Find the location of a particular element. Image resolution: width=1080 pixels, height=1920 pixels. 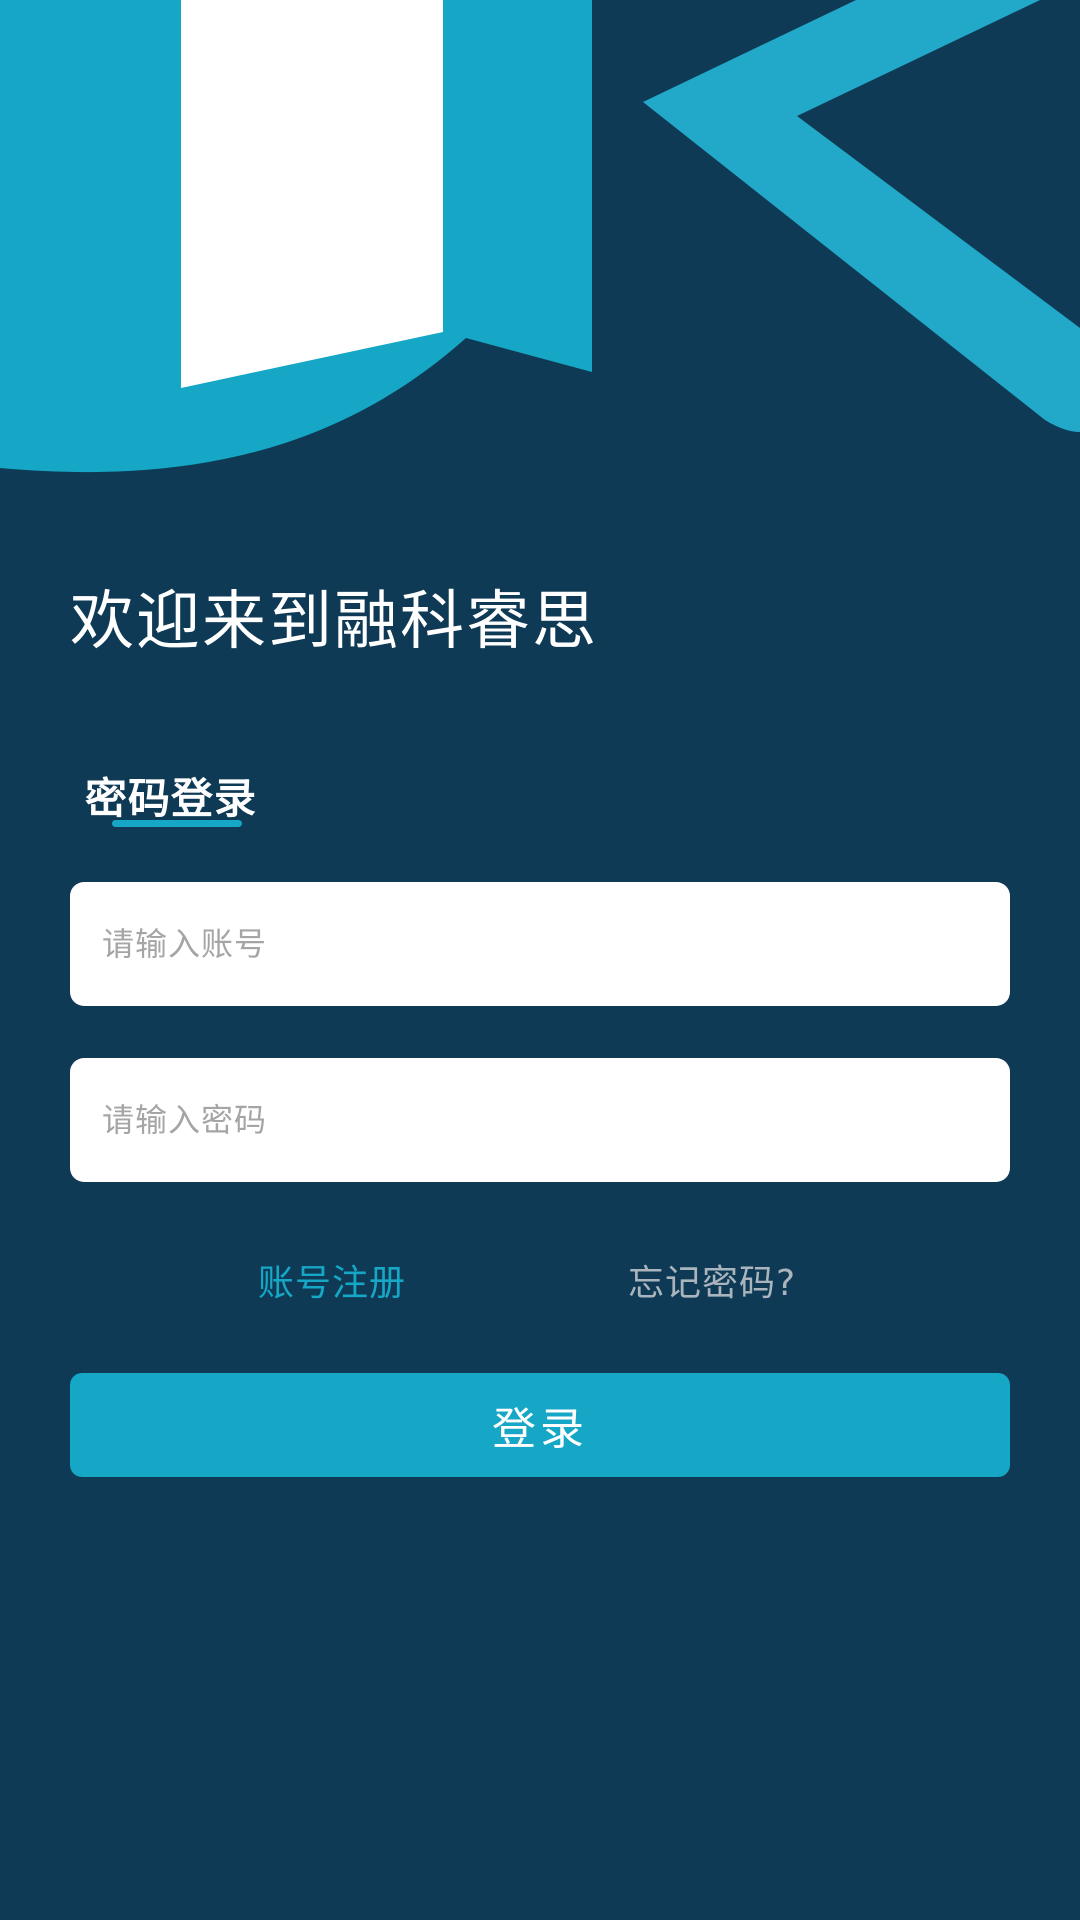

account-field is located at coordinates (540, 944).